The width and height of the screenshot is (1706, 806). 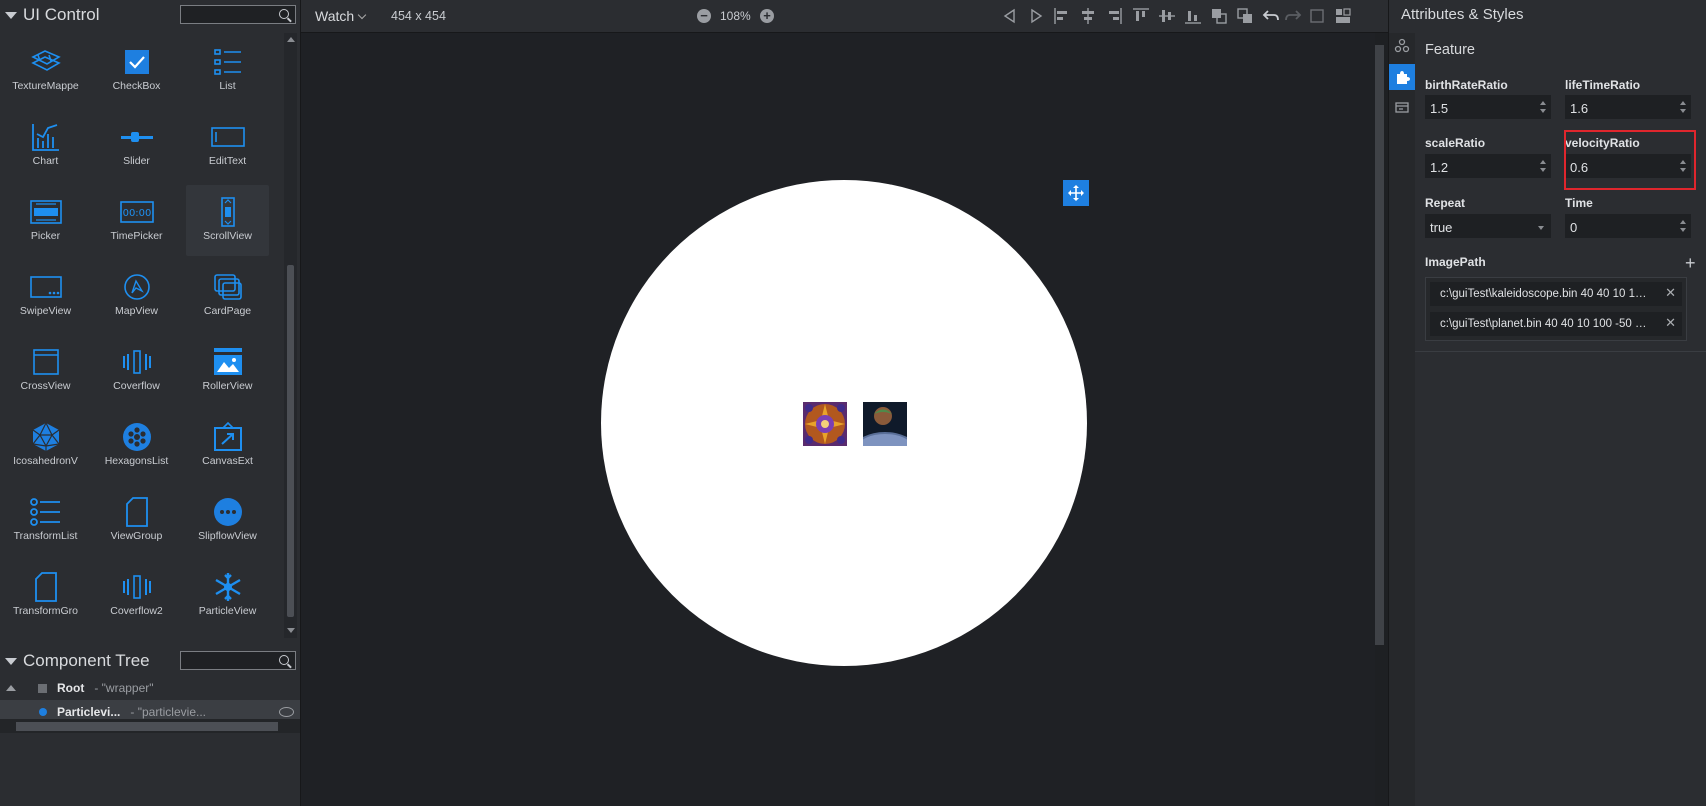 I want to click on tab-properties, so click(x=1402, y=46).